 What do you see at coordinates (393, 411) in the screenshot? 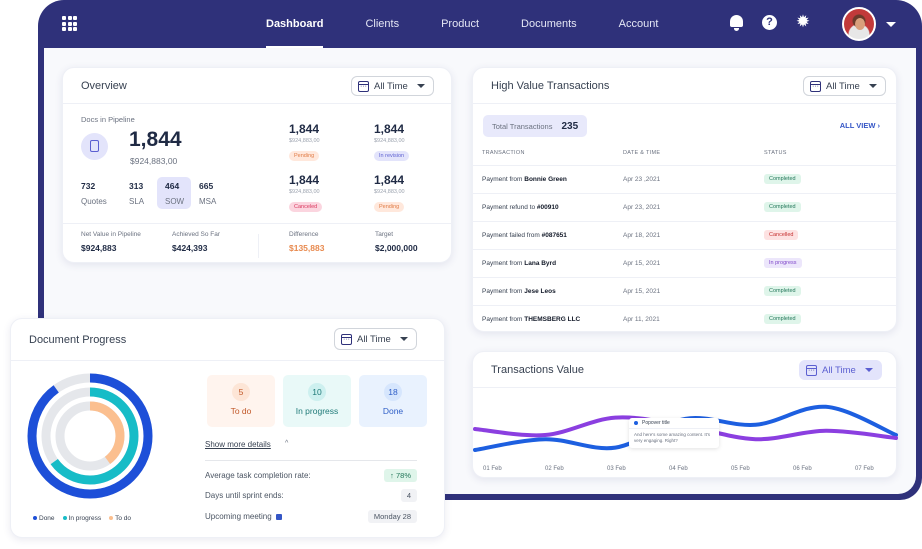
I see `tile-label: Done` at bounding box center [393, 411].